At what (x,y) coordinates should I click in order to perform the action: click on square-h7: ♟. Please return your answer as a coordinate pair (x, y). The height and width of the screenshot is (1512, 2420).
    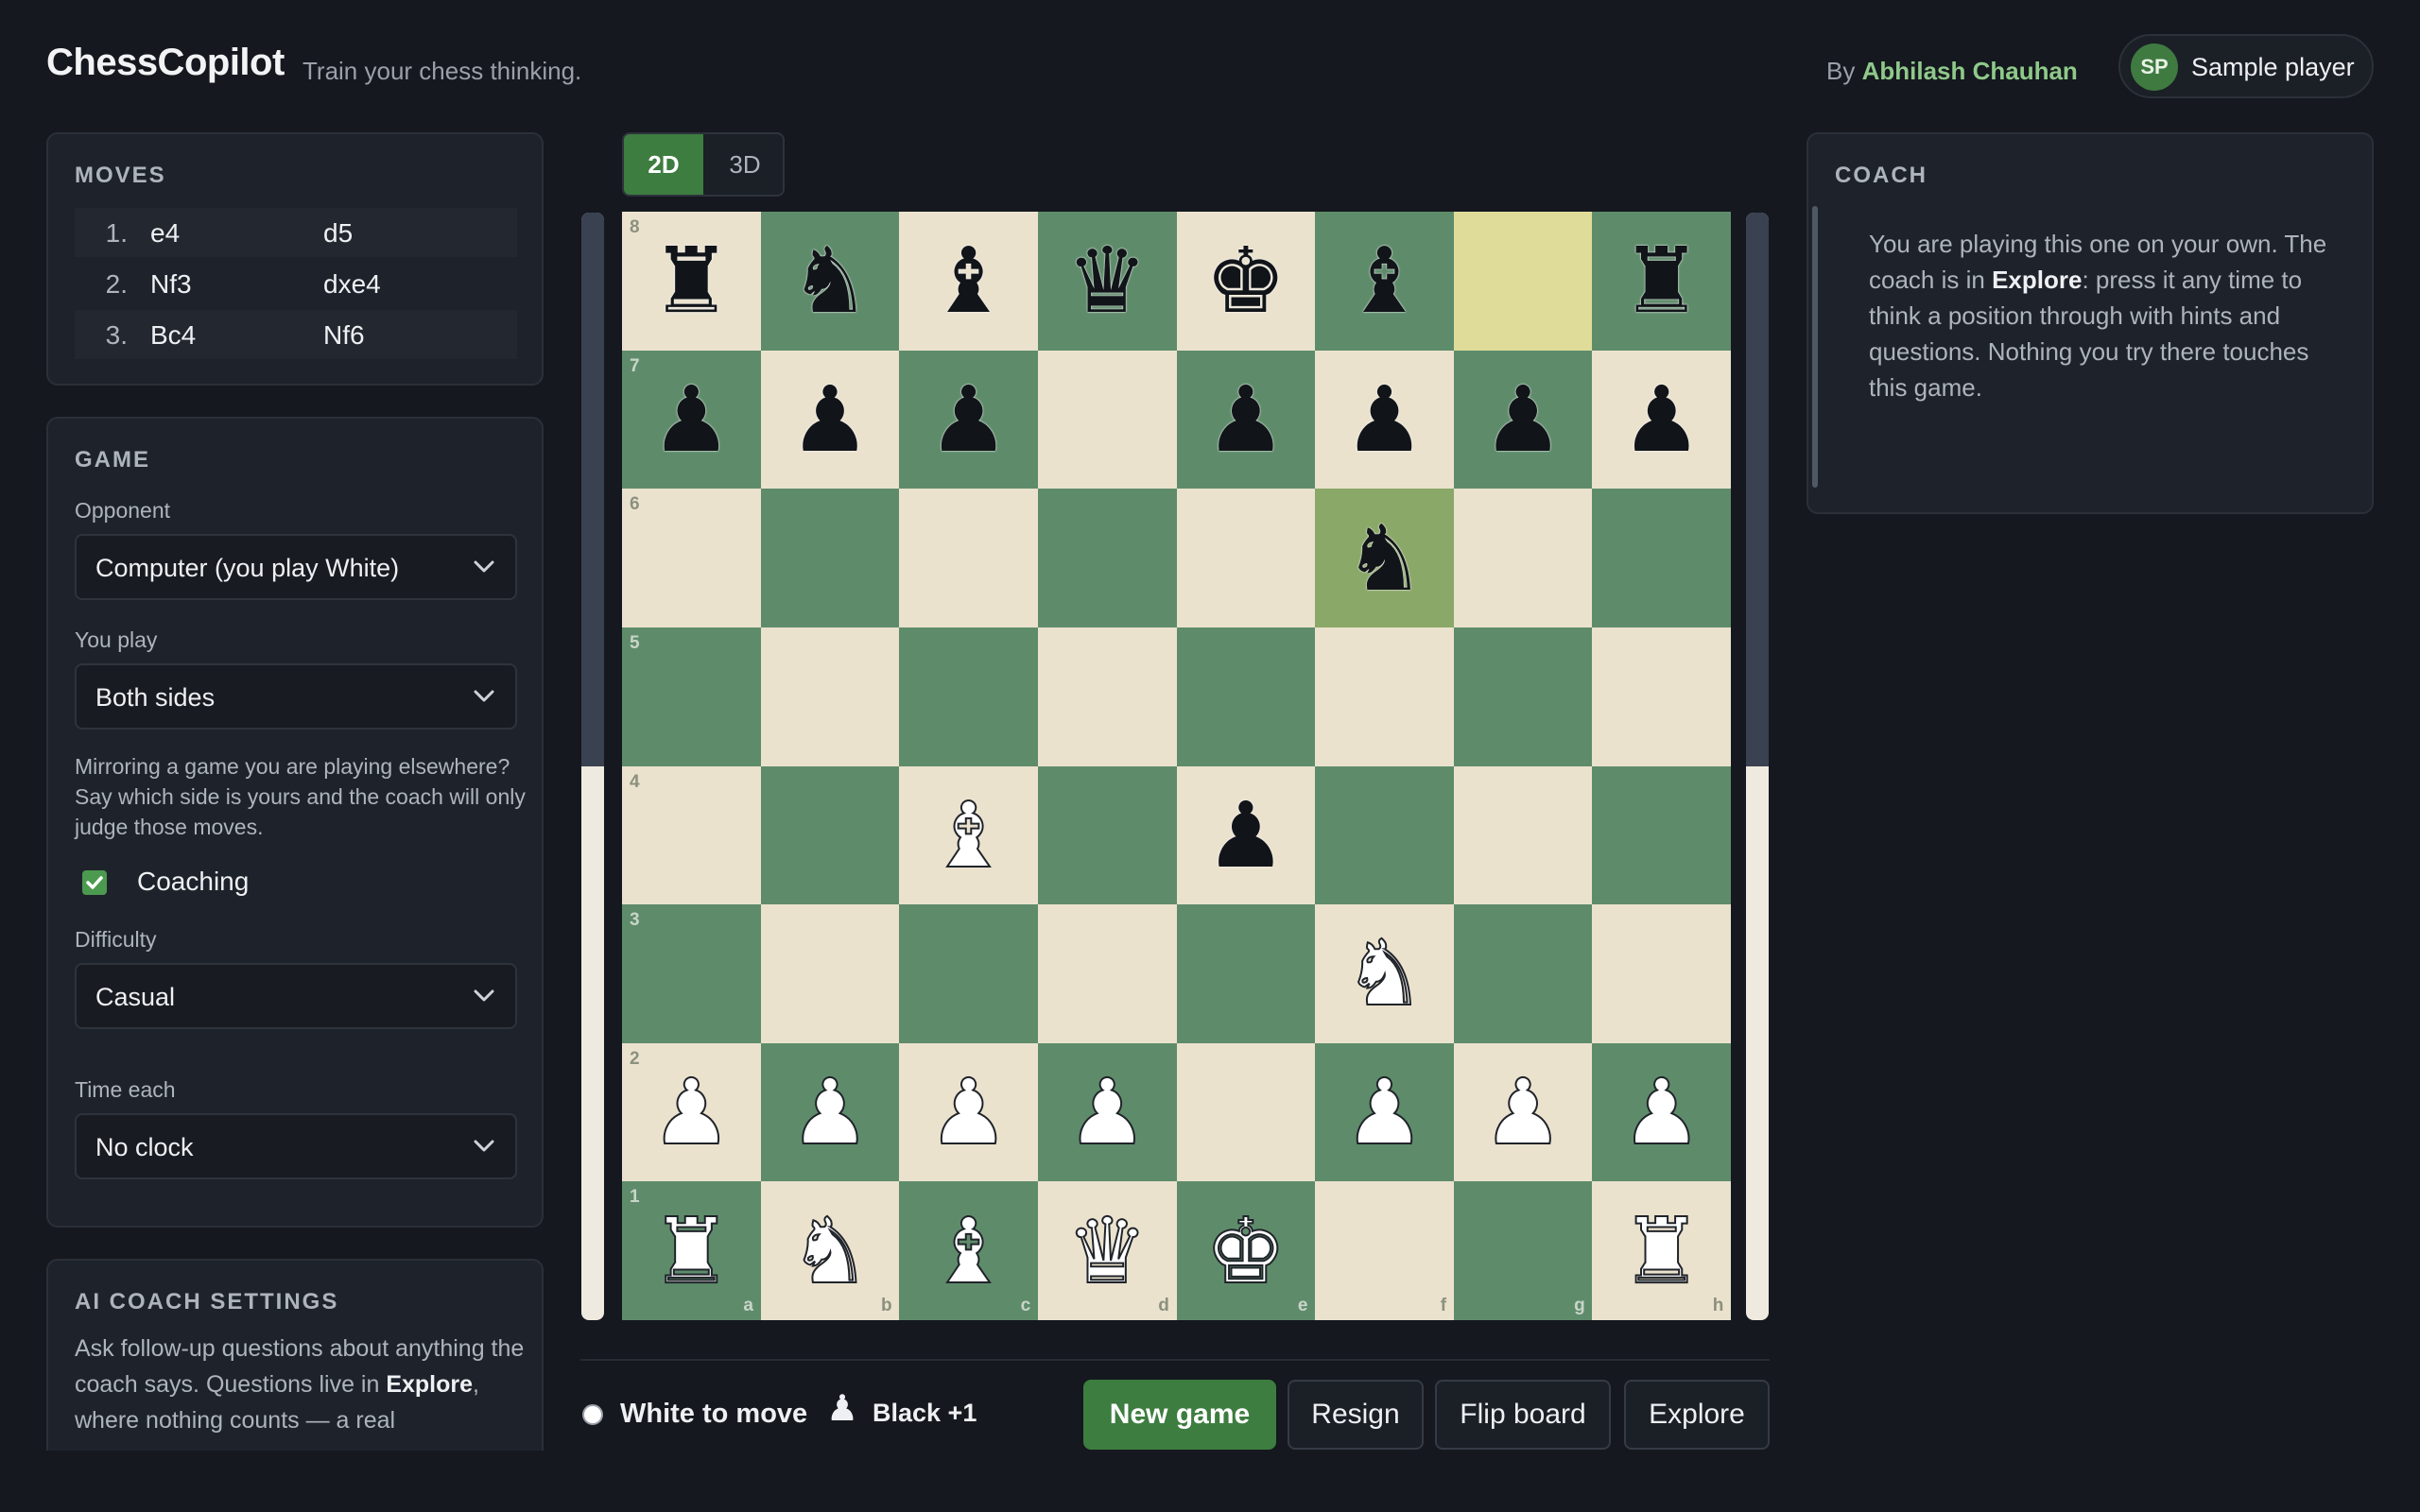
    Looking at the image, I should click on (1662, 420).